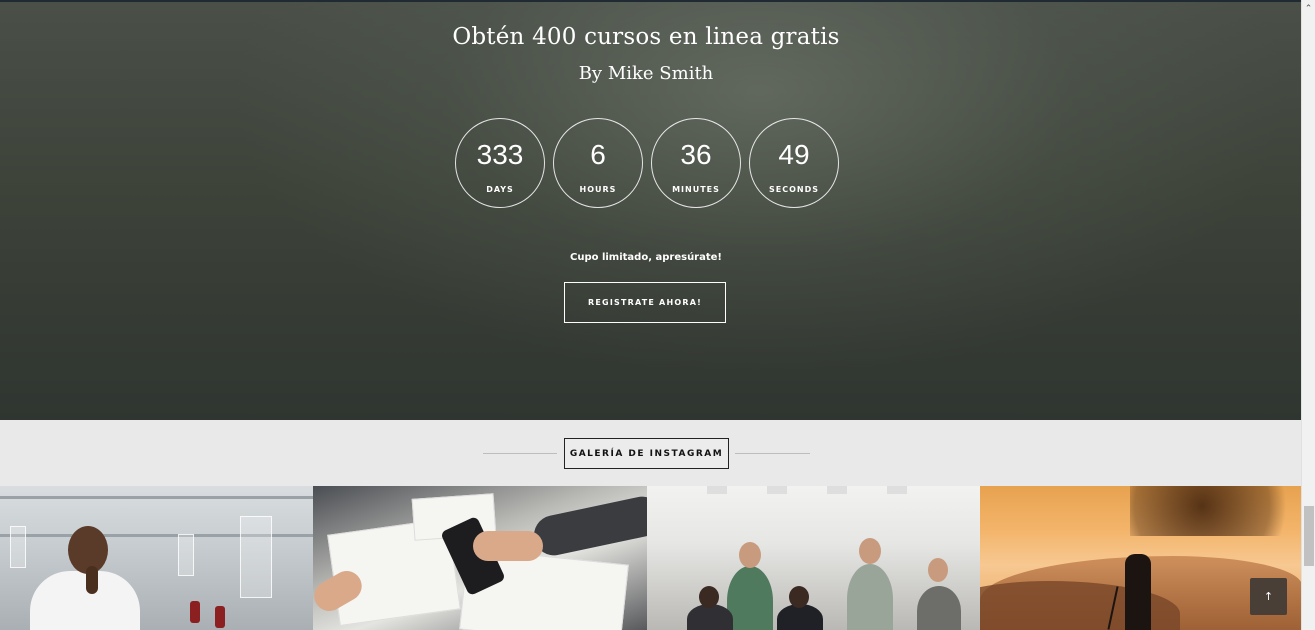 This screenshot has width=1315, height=630. Describe the element at coordinates (772, 453) in the screenshot. I see `divider-right` at that location.